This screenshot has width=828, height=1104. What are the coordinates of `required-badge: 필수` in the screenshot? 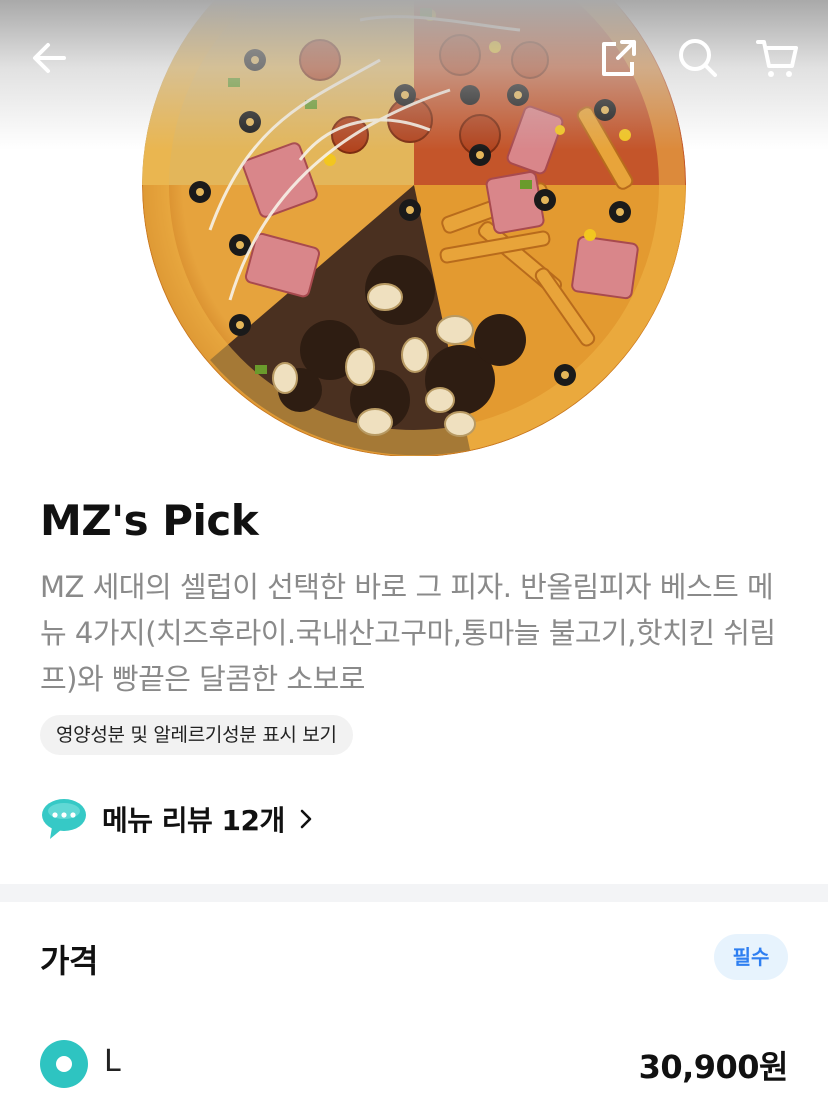 It's located at (751, 957).